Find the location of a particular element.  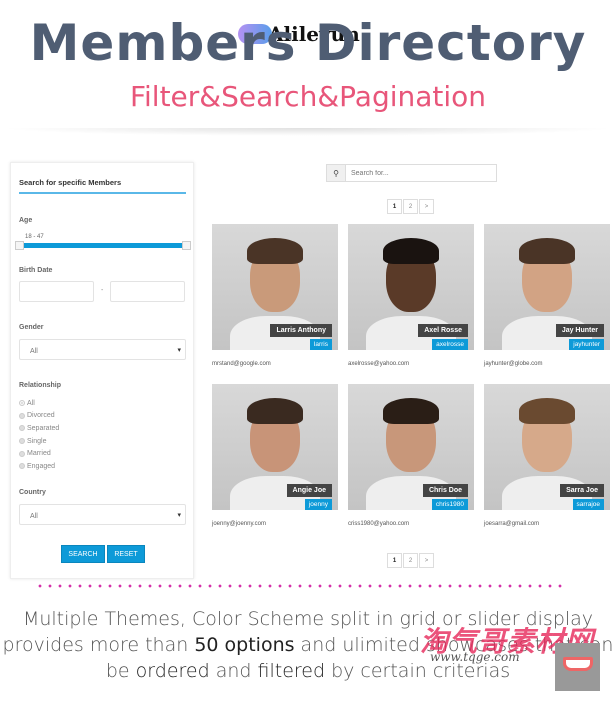

birth-date-from is located at coordinates (56, 291).